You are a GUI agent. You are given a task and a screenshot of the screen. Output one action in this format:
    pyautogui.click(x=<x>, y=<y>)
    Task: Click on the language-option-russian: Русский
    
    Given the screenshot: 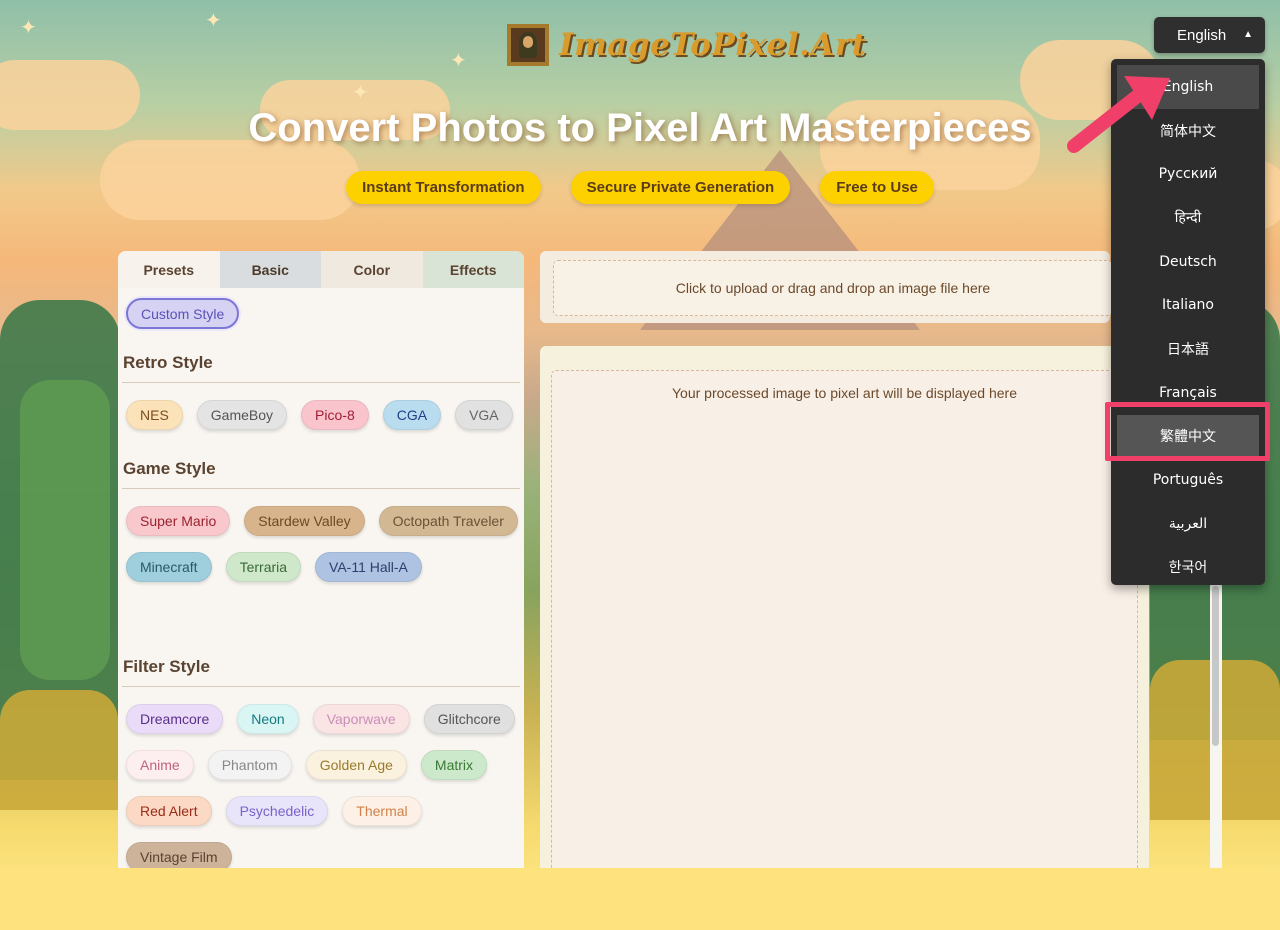 What is the action you would take?
    pyautogui.click(x=1188, y=174)
    